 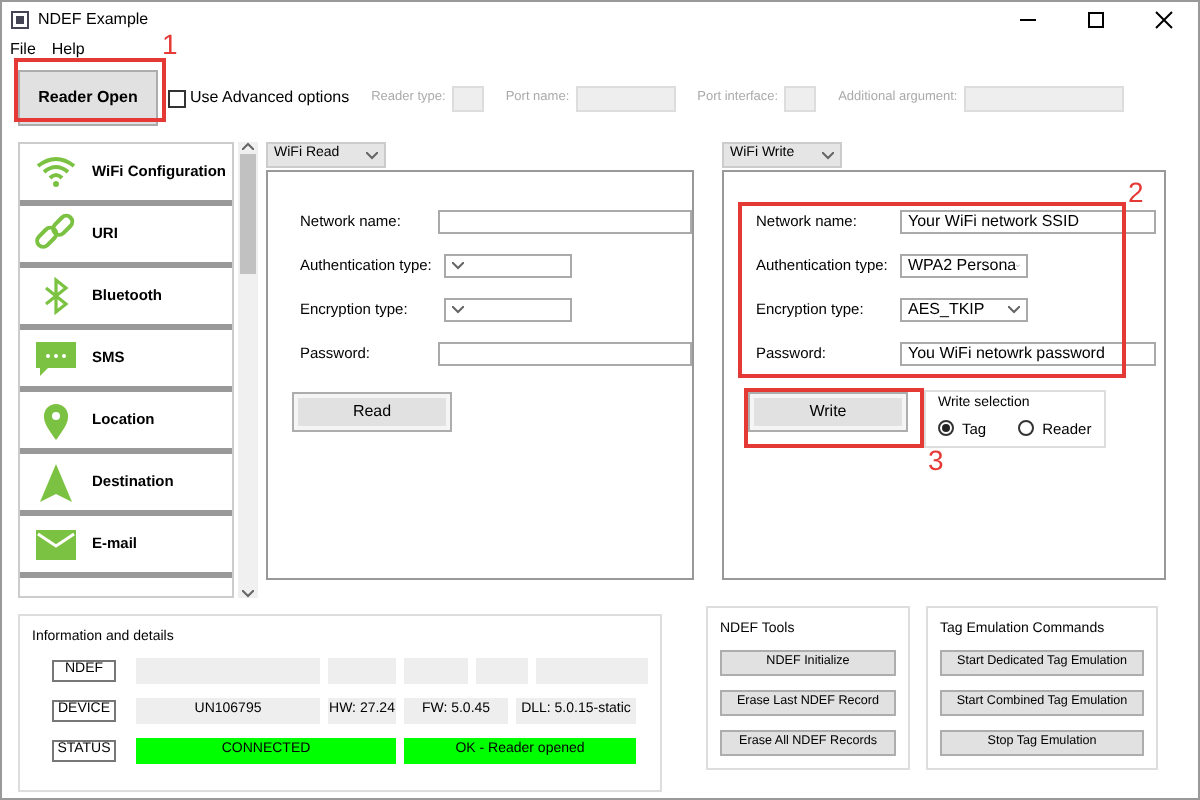 What do you see at coordinates (88, 98) in the screenshot?
I see `reader-open-button: Reader Open` at bounding box center [88, 98].